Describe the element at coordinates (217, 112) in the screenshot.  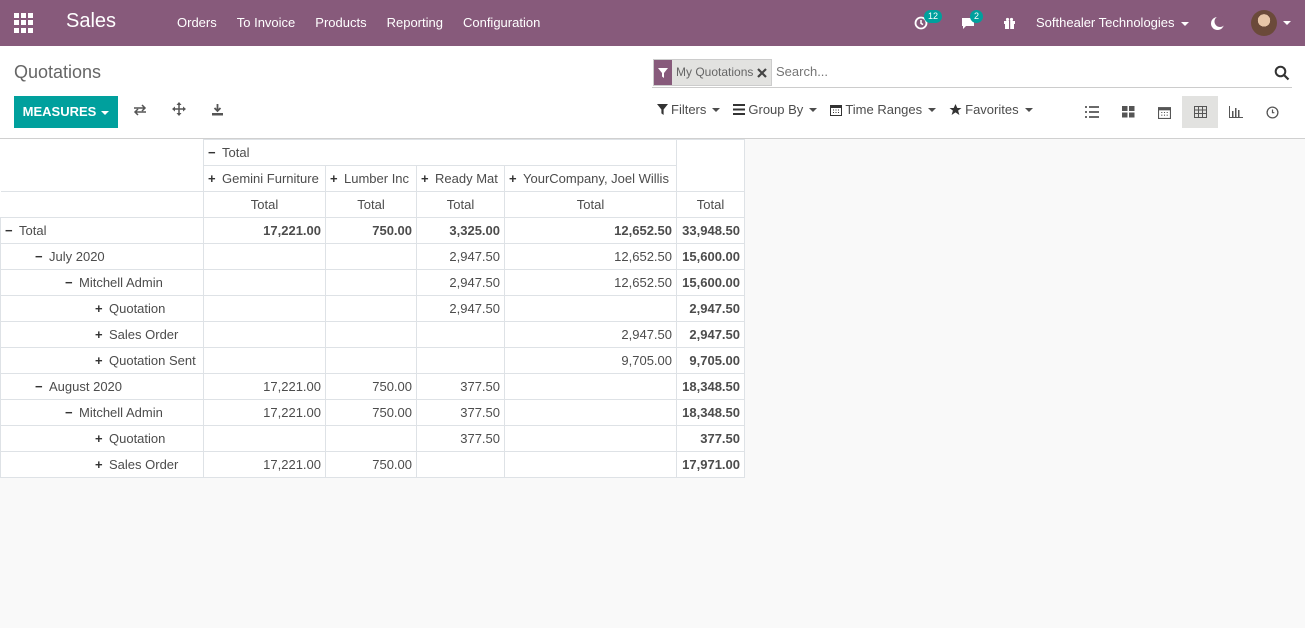
I see `download-icon` at that location.